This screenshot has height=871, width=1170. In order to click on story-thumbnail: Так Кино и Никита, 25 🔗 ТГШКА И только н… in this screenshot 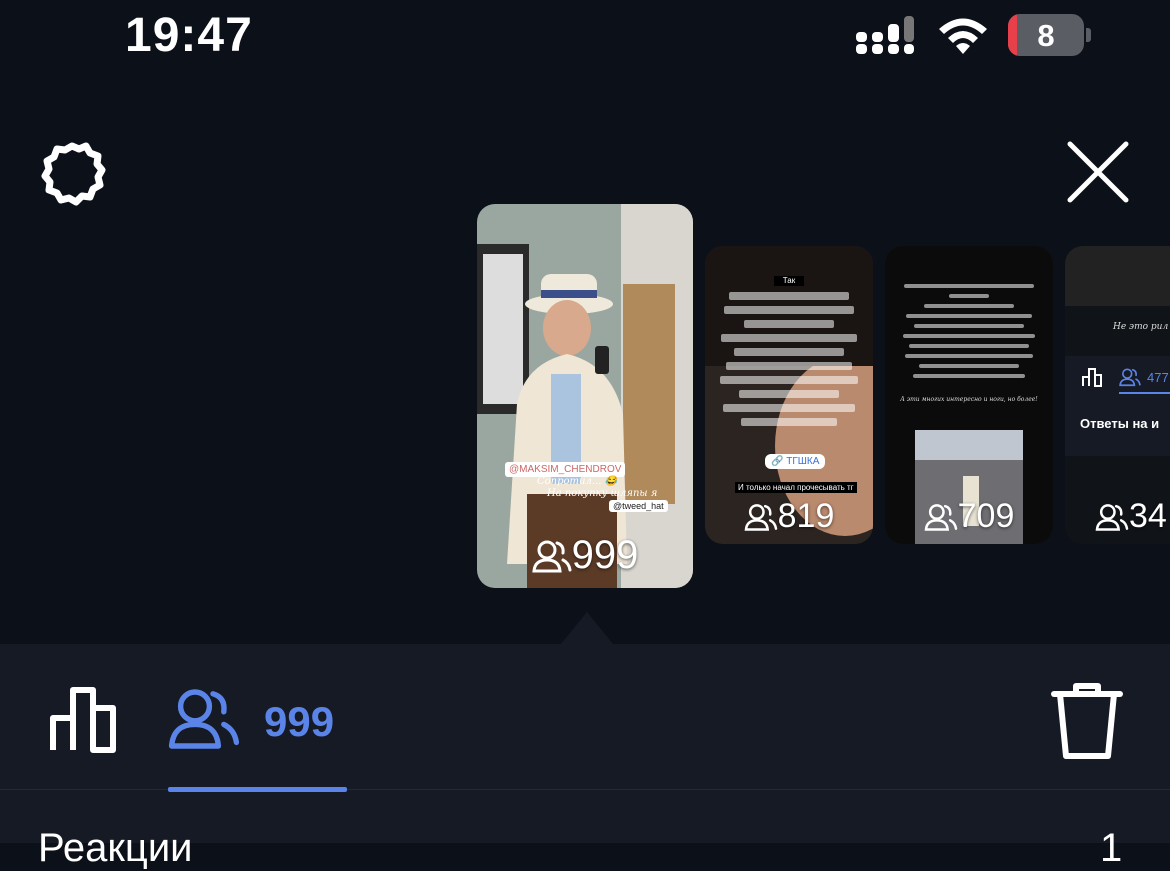, I will do `click(789, 395)`.